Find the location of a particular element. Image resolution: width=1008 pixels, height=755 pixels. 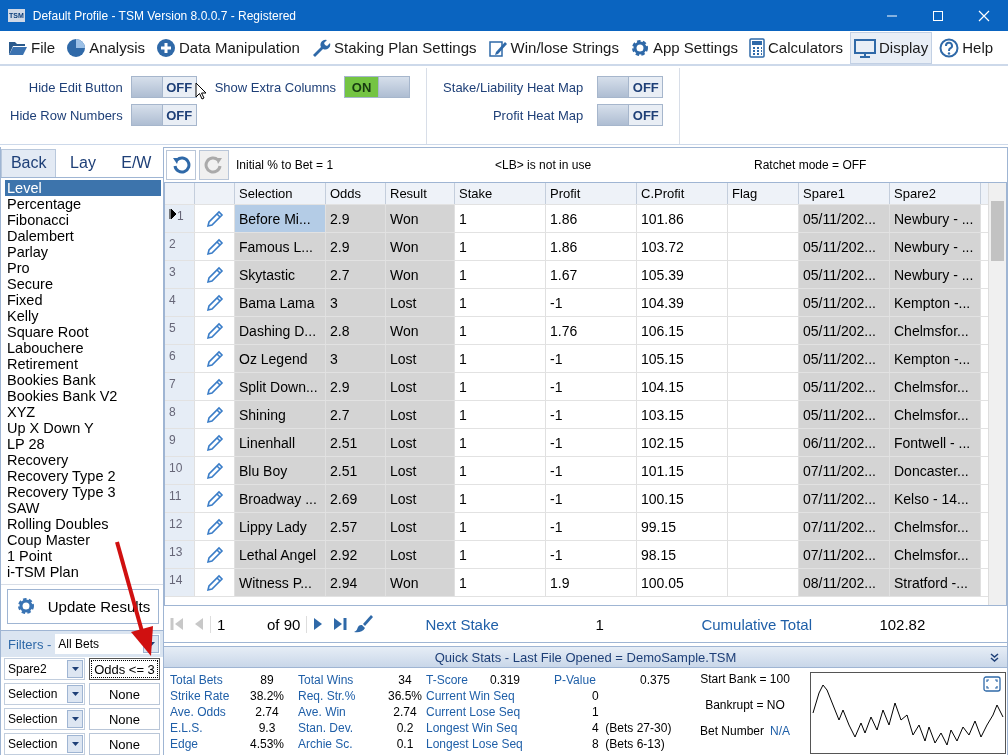

plan-item: Percentage is located at coordinates (83, 203).